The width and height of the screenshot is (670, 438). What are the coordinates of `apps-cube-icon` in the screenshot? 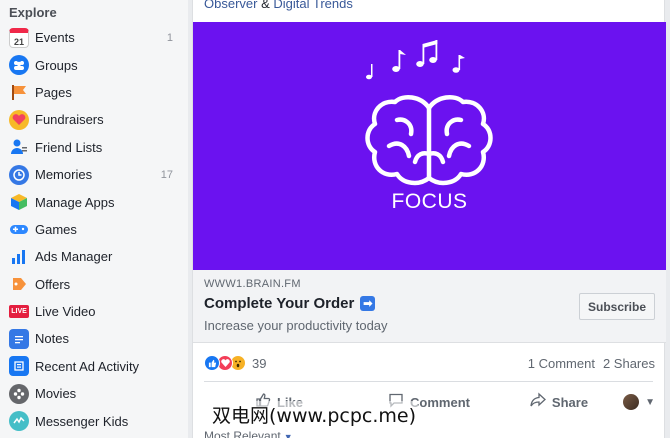 It's located at (19, 202).